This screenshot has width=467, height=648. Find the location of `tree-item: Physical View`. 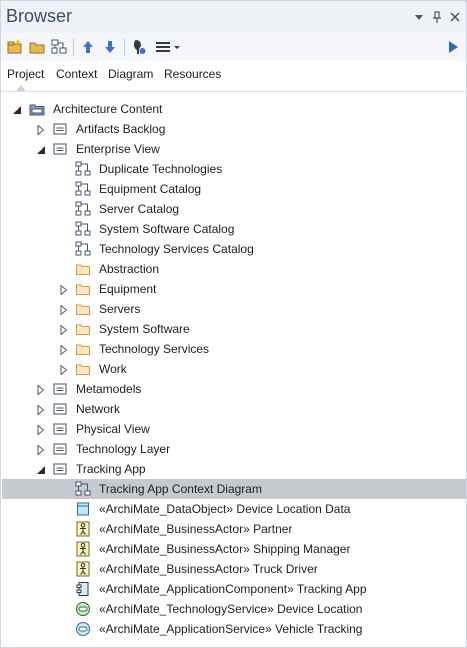

tree-item: Physical View is located at coordinates (234, 429).